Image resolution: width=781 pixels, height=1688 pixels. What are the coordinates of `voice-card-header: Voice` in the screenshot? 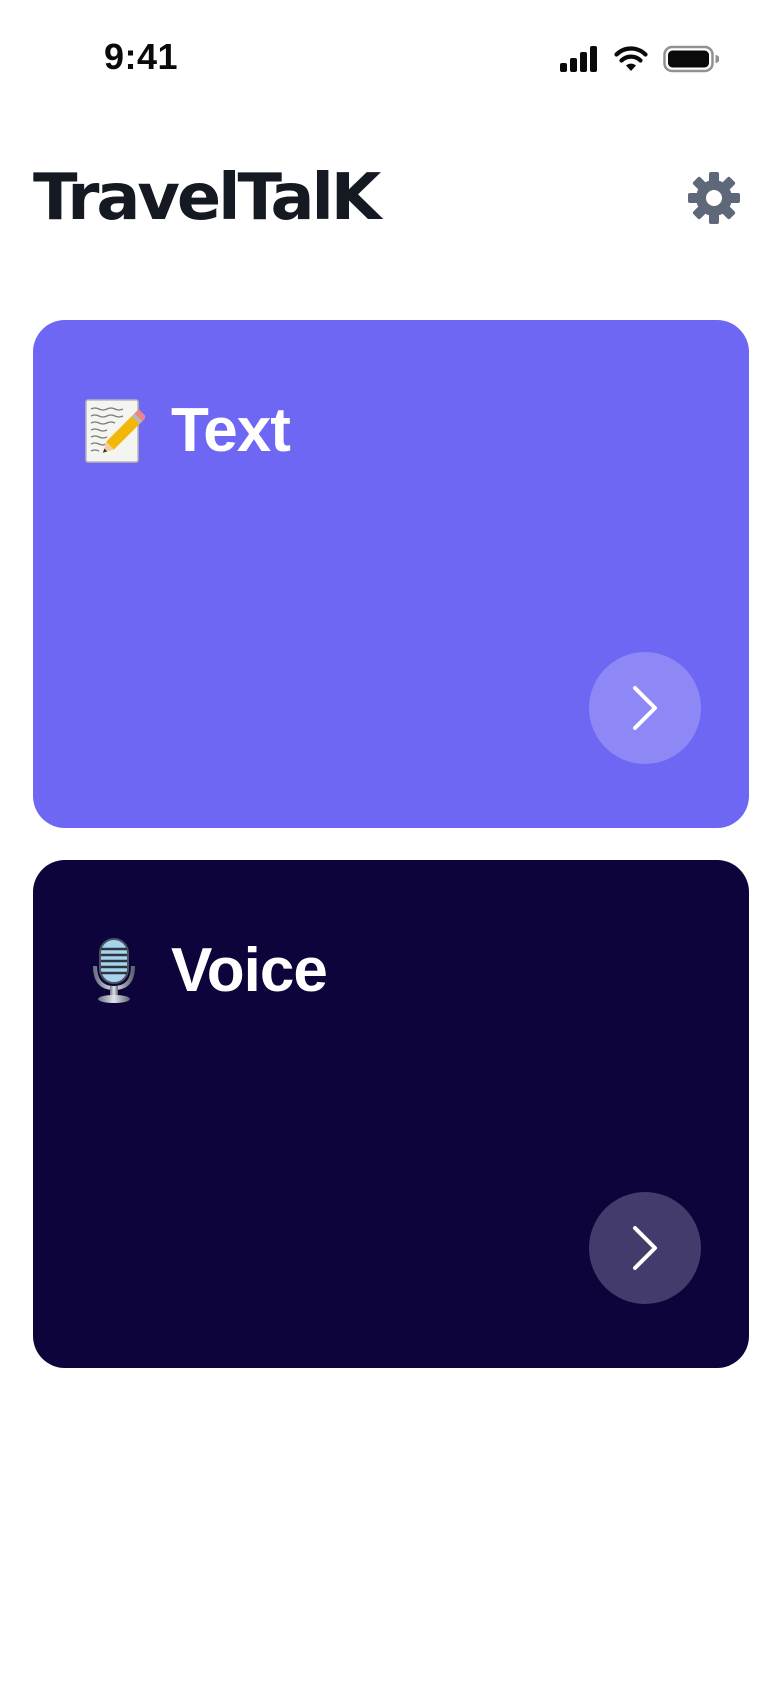 It's located at (205, 971).